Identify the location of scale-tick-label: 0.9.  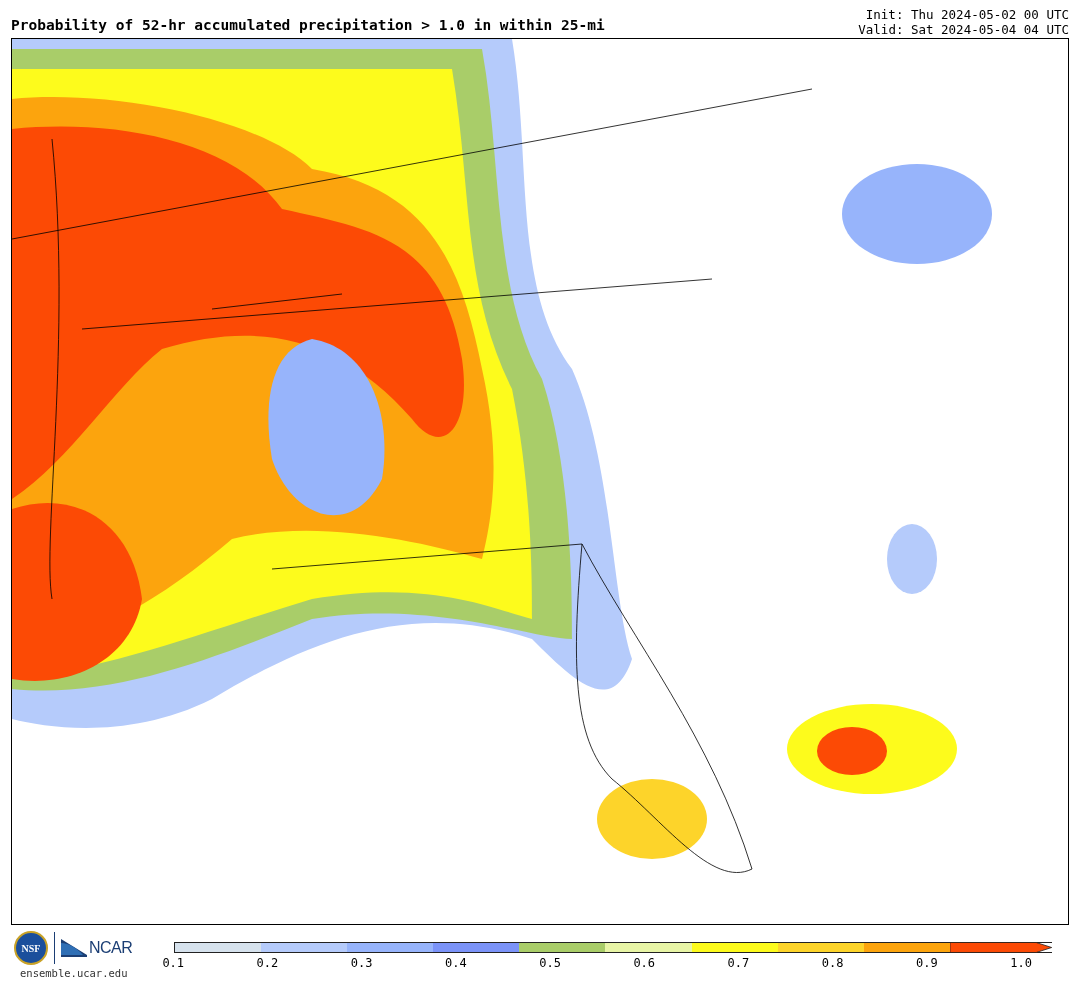
(927, 963).